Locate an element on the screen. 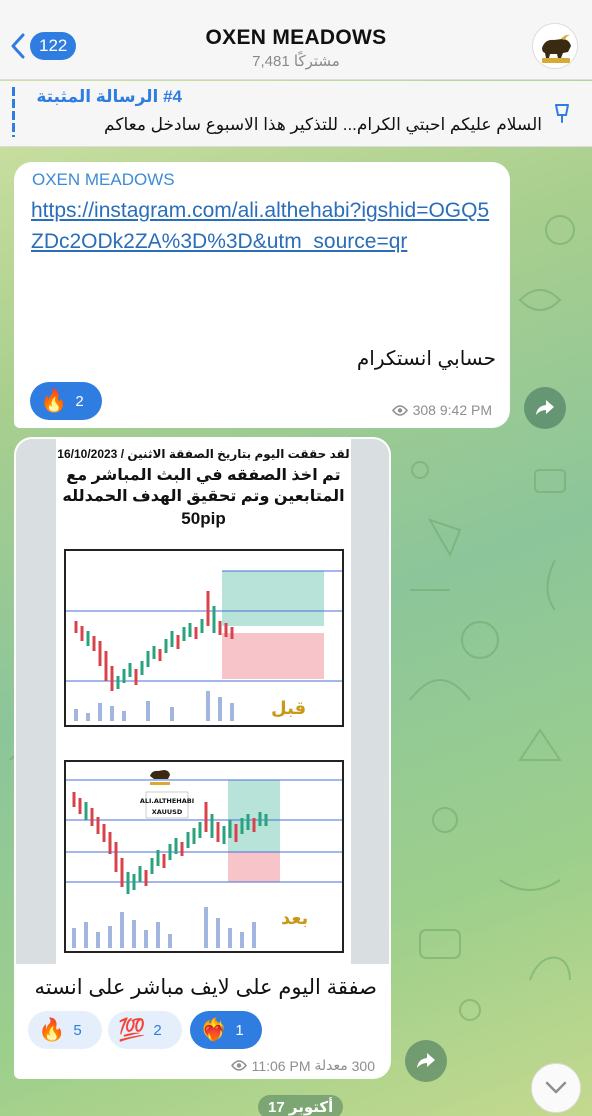  message-text: حسابي انستكرام is located at coordinates (426, 359).